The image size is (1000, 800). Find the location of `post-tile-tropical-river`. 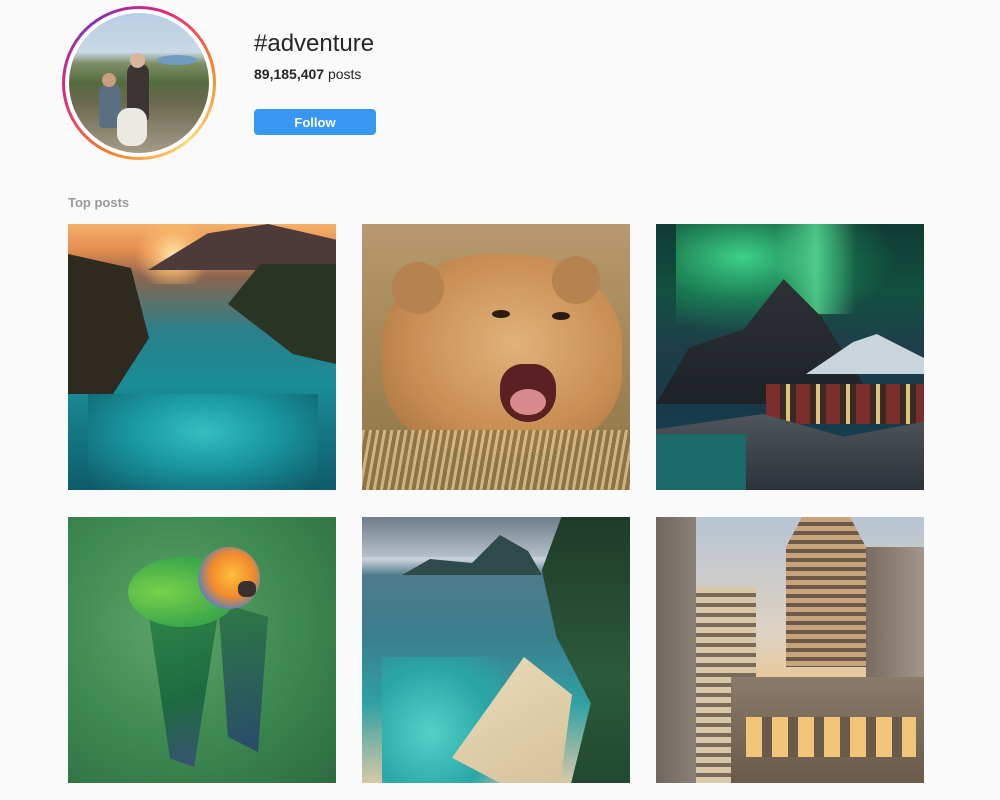

post-tile-tropical-river is located at coordinates (202, 357).